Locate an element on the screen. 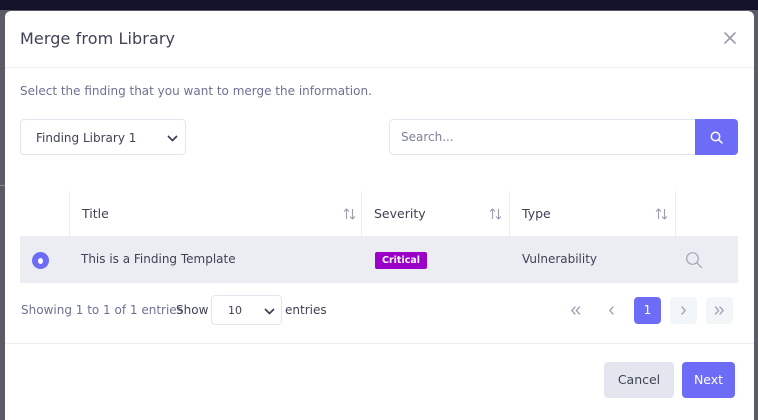 The width and height of the screenshot is (758, 420). pagination-next-button is located at coordinates (683, 310).